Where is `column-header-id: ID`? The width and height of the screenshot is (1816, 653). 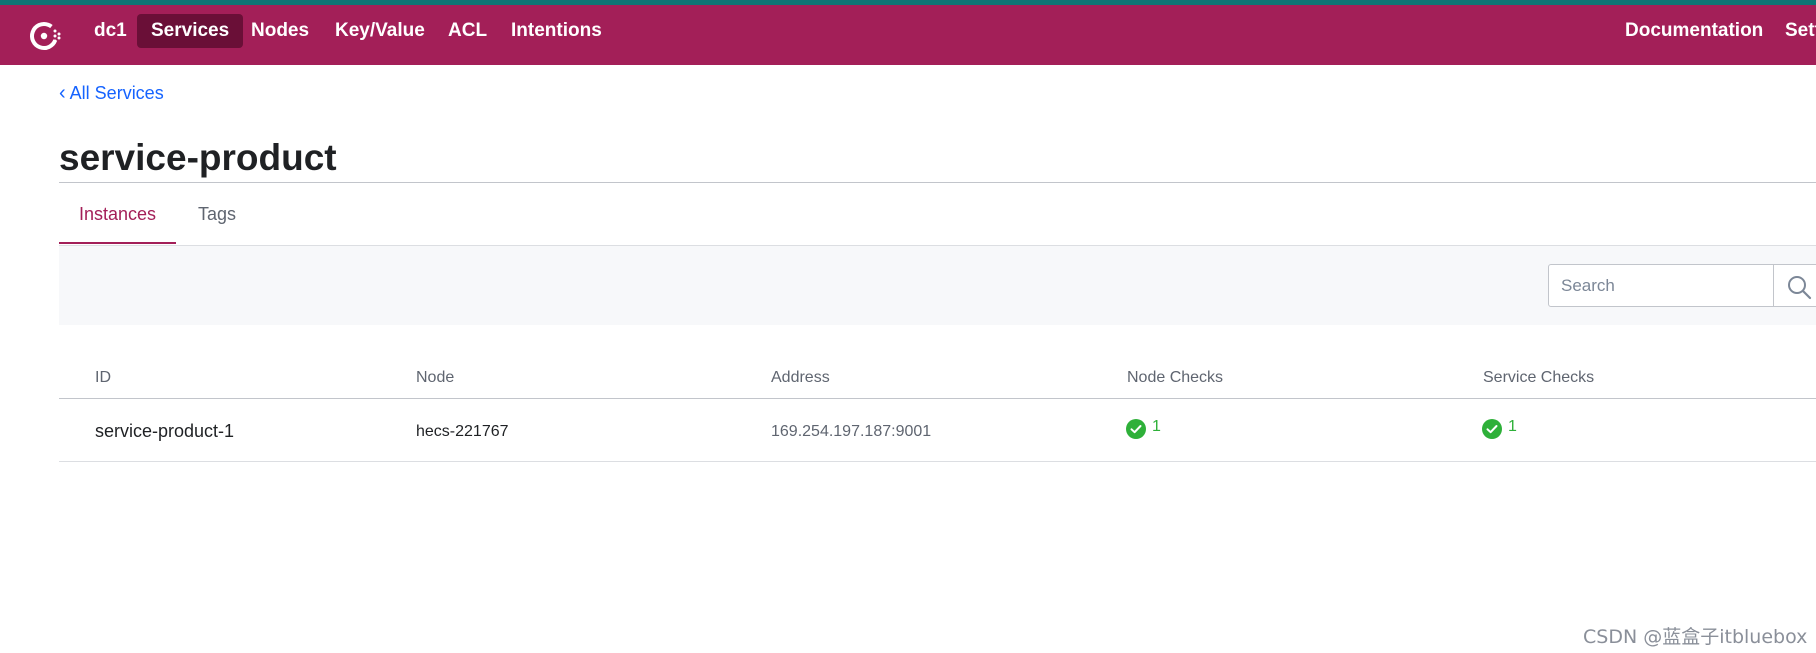
column-header-id: ID is located at coordinates (103, 377).